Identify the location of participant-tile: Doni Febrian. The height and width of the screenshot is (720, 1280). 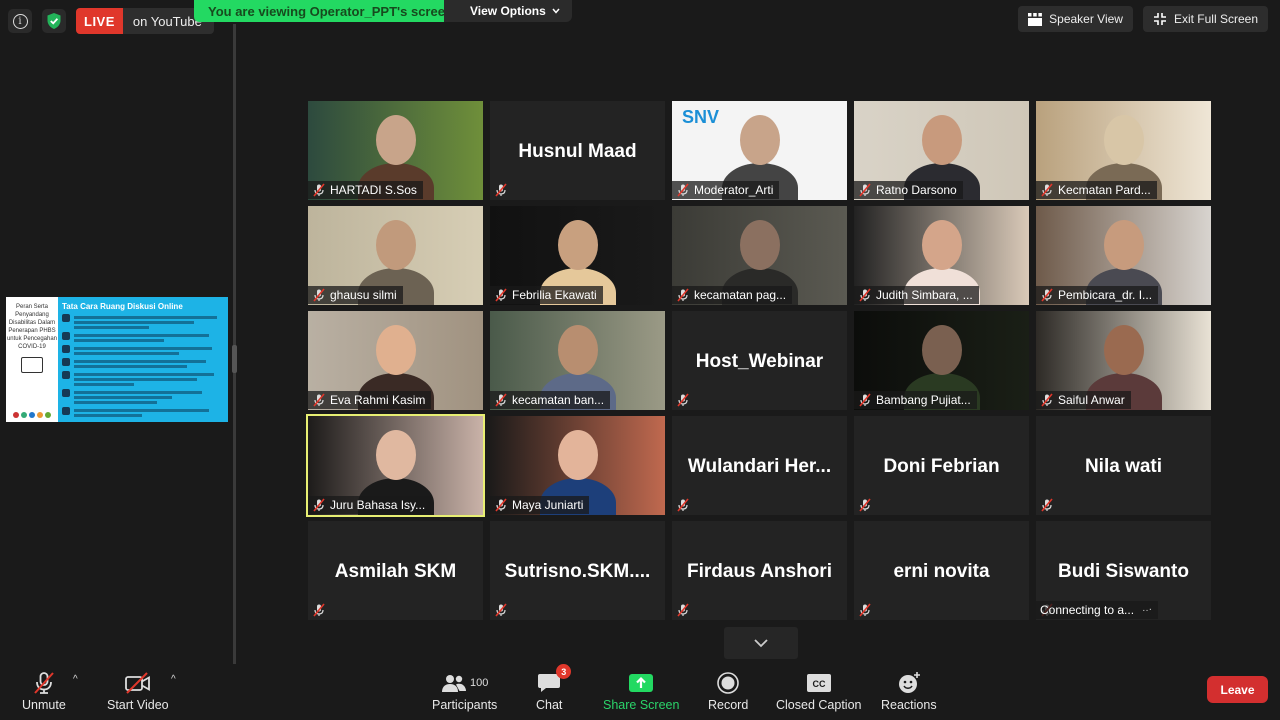
(941, 465).